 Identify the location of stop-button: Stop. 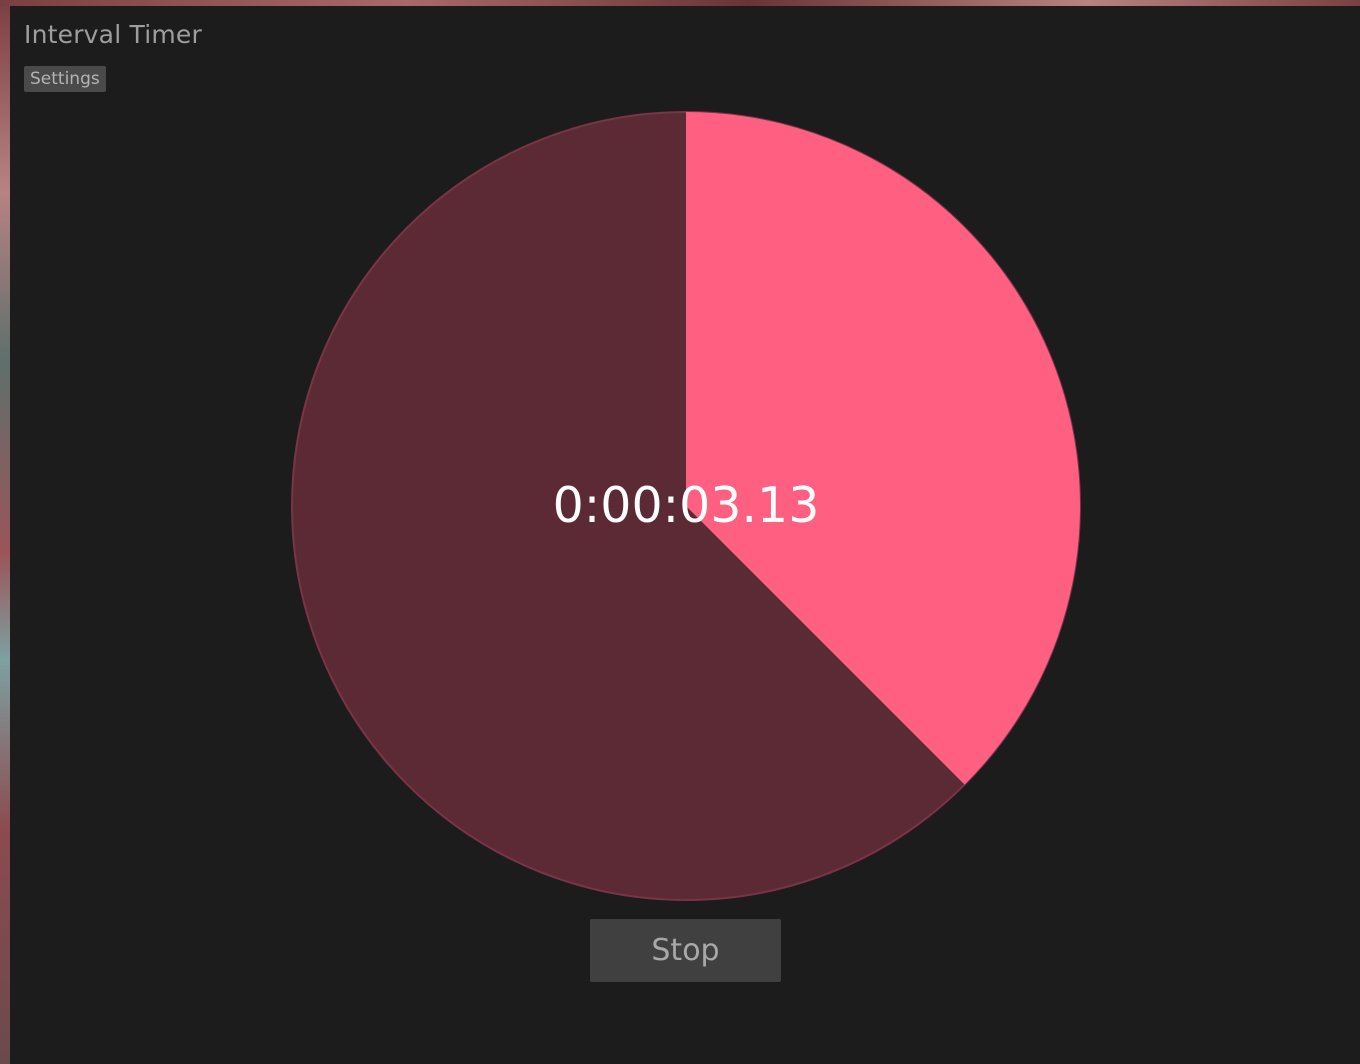
(685, 950).